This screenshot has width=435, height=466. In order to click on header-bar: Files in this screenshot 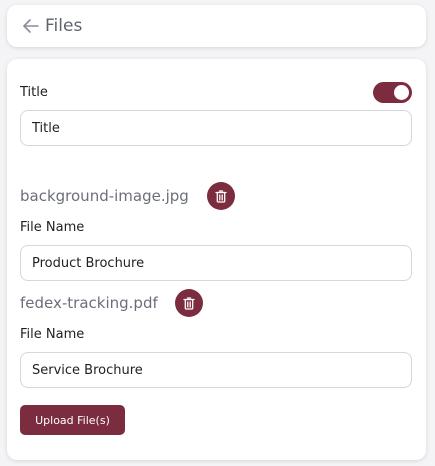, I will do `click(216, 26)`.